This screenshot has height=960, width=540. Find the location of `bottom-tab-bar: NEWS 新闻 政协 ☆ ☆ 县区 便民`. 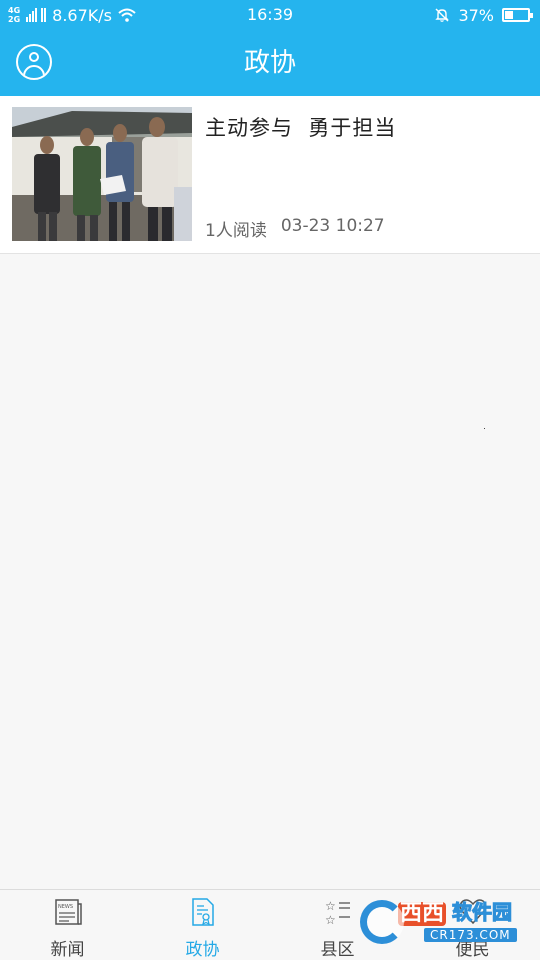

bottom-tab-bar: NEWS 新闻 政协 ☆ ☆ 县区 便民 is located at coordinates (270, 924).